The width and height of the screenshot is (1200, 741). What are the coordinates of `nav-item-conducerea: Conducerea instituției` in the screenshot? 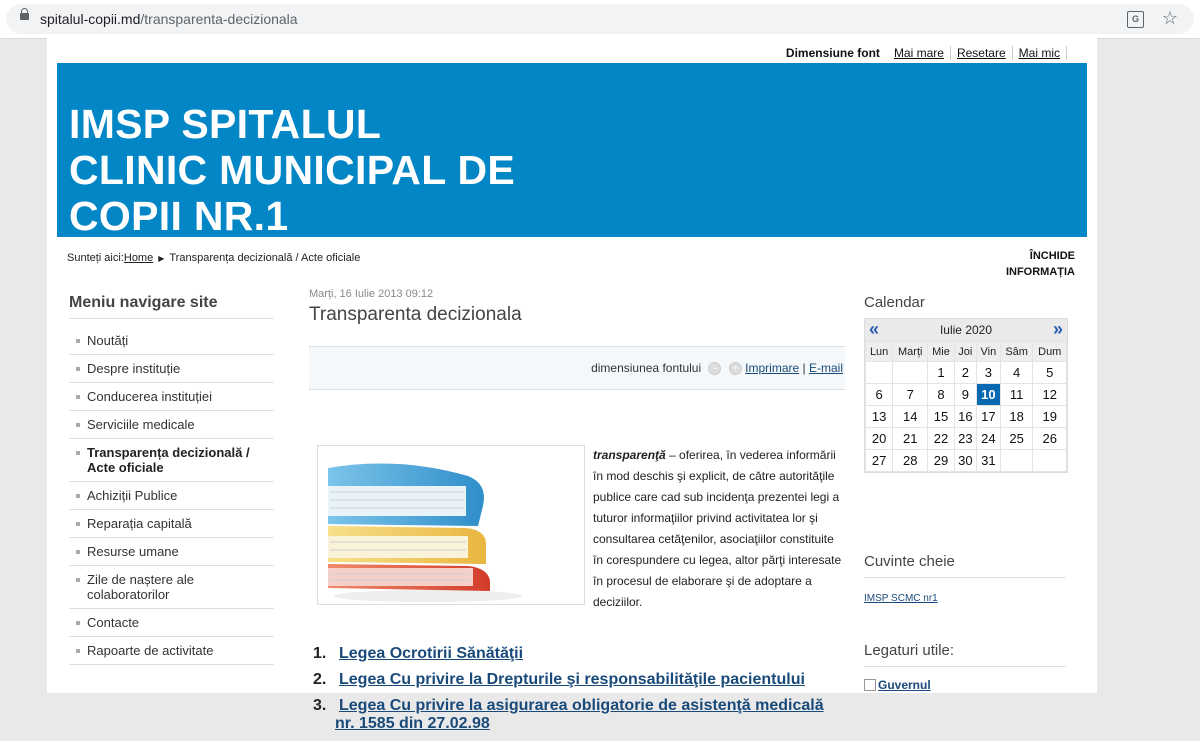 It's located at (171, 397).